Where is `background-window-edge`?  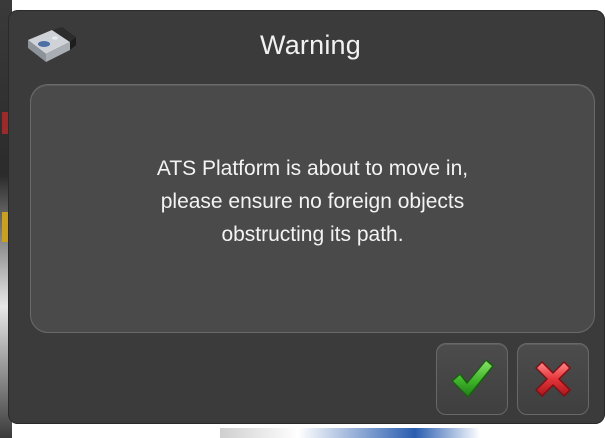 background-window-edge is located at coordinates (350, 433).